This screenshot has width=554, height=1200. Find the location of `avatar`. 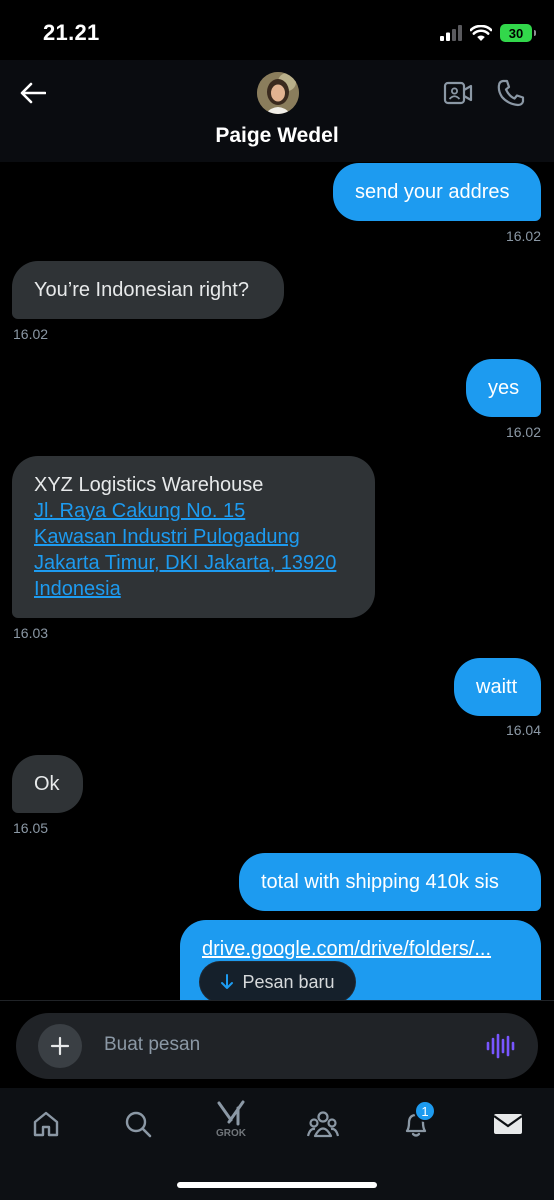

avatar is located at coordinates (278, 93).